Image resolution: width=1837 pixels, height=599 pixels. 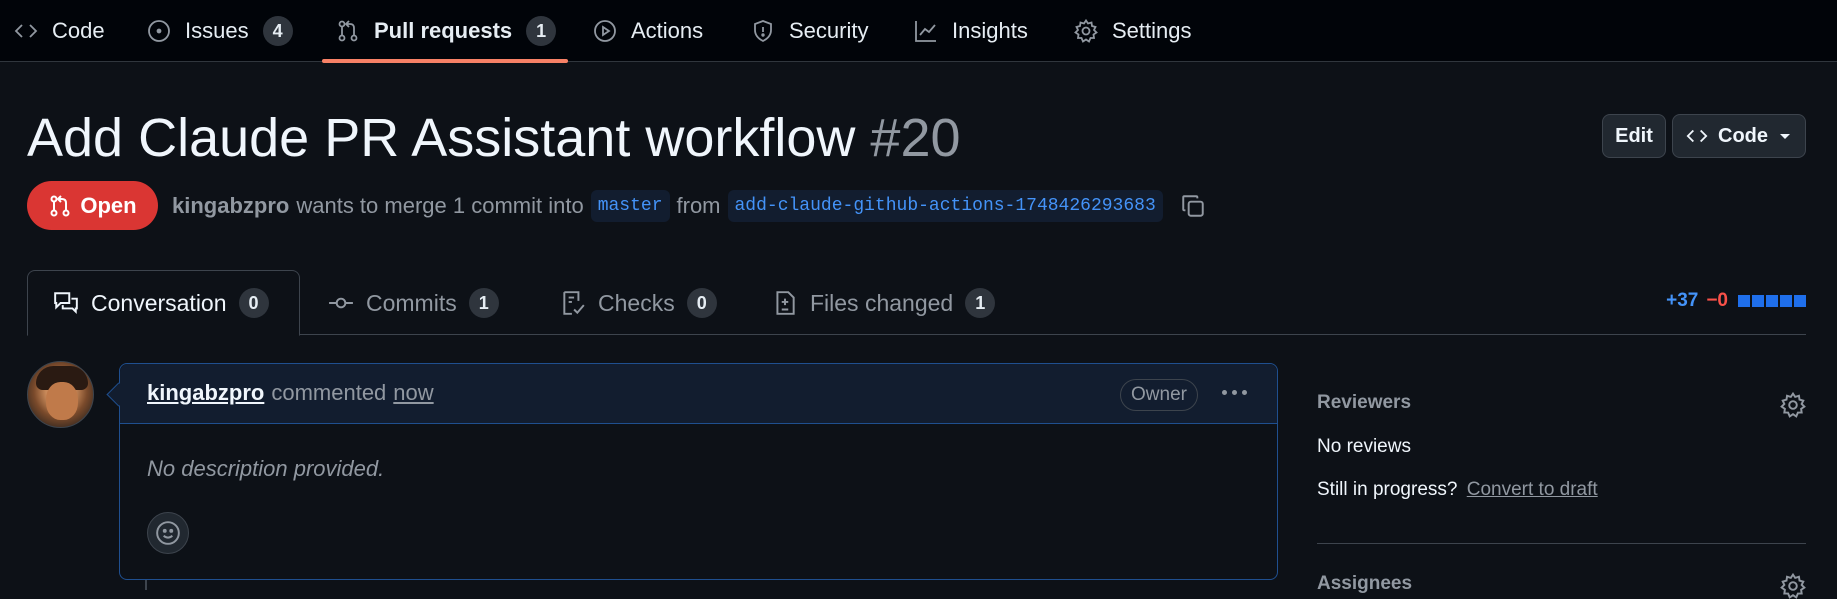 I want to click on tab-pull-requests: Pull requests 1, so click(x=445, y=31).